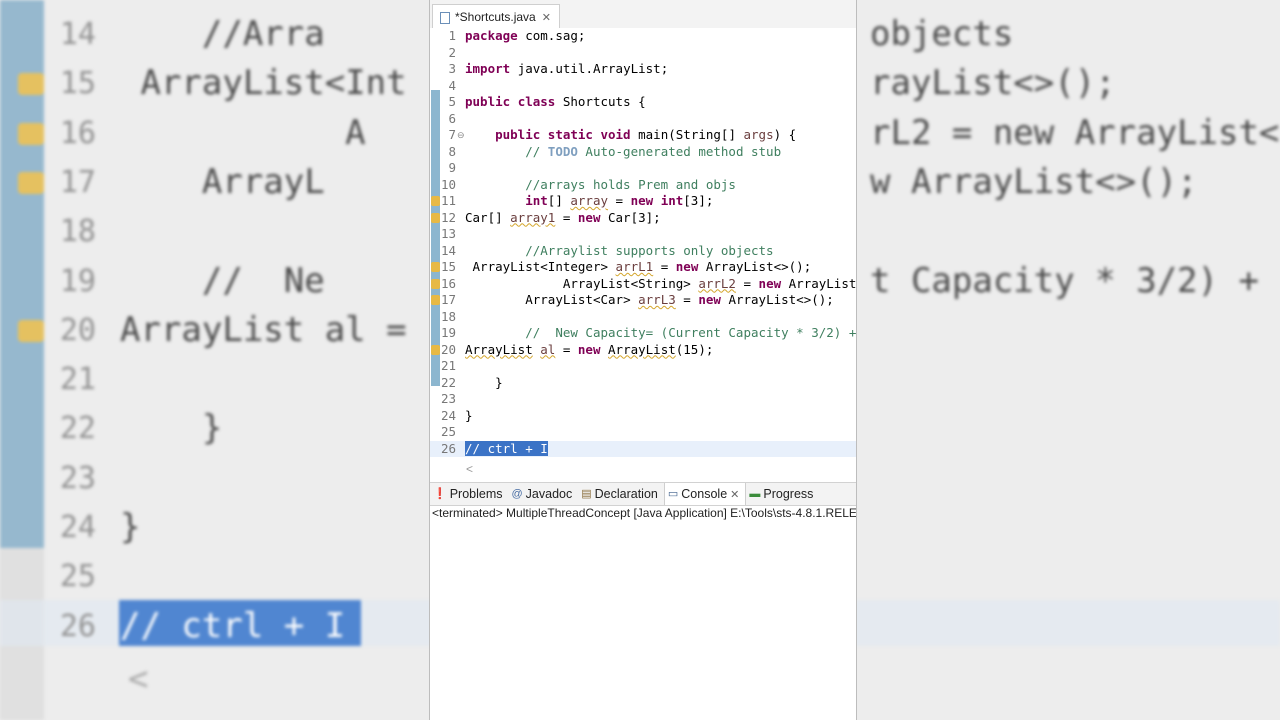 This screenshot has height=720, width=1280. What do you see at coordinates (555, 101) in the screenshot?
I see `code-text: public class Shortcuts {` at bounding box center [555, 101].